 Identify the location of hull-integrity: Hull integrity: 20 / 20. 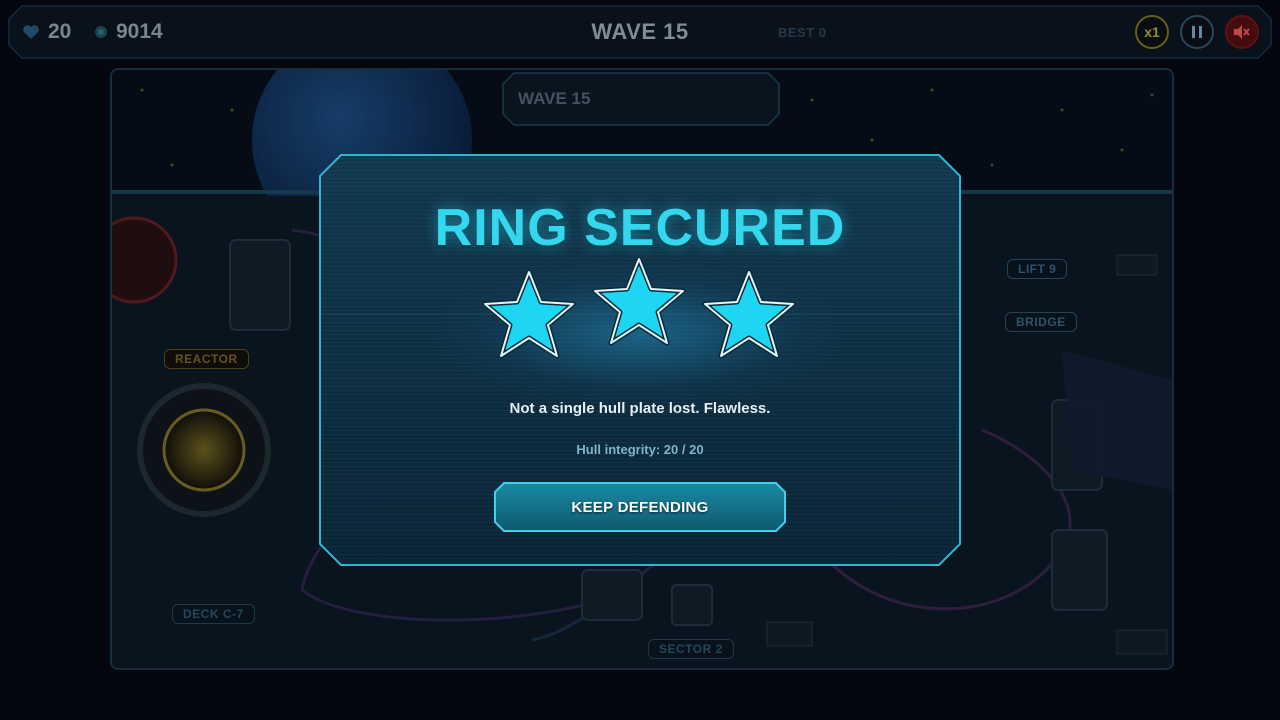
(640, 449).